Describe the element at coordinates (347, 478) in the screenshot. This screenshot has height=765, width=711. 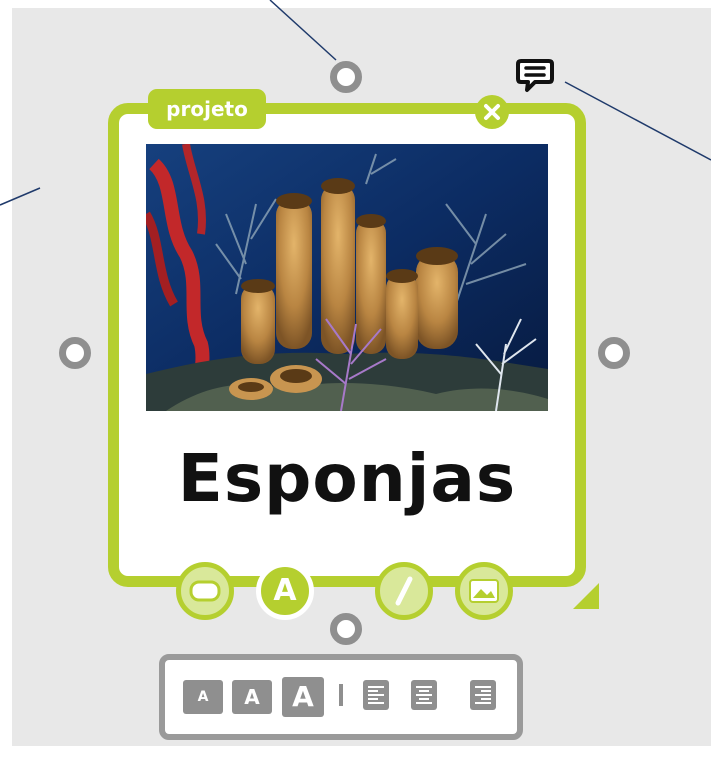
I see `card-title: Esponjas` at that location.